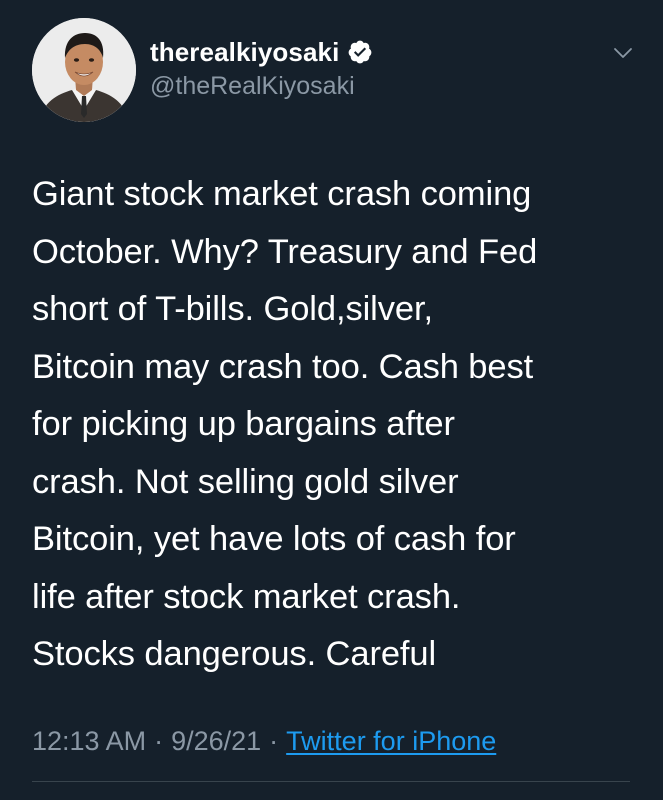  I want to click on avatar, so click(84, 70).